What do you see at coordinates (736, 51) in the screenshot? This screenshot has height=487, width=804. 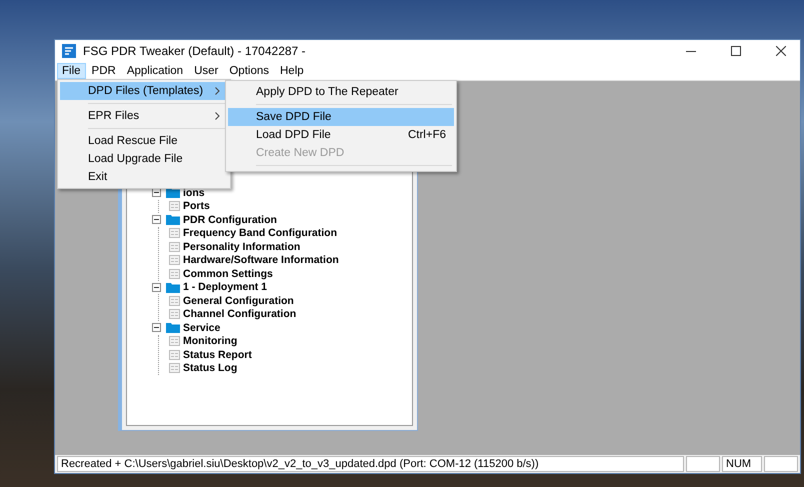 I see `maximize-icon` at bounding box center [736, 51].